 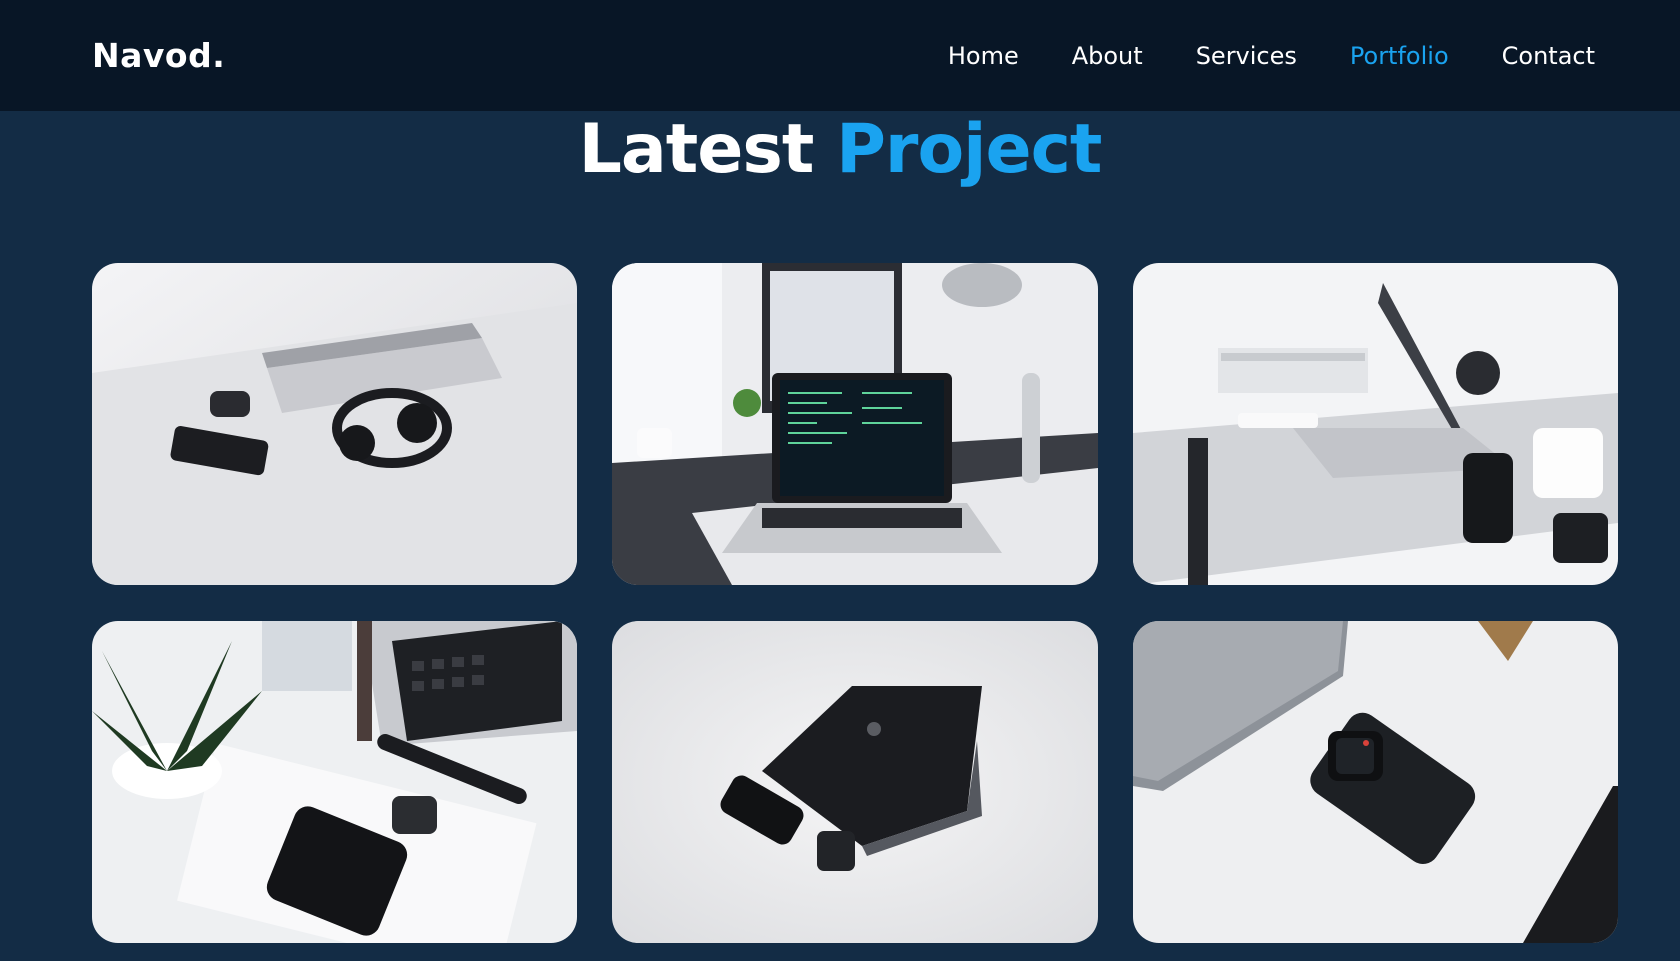 I want to click on section-title: Latest Project, so click(x=840, y=150).